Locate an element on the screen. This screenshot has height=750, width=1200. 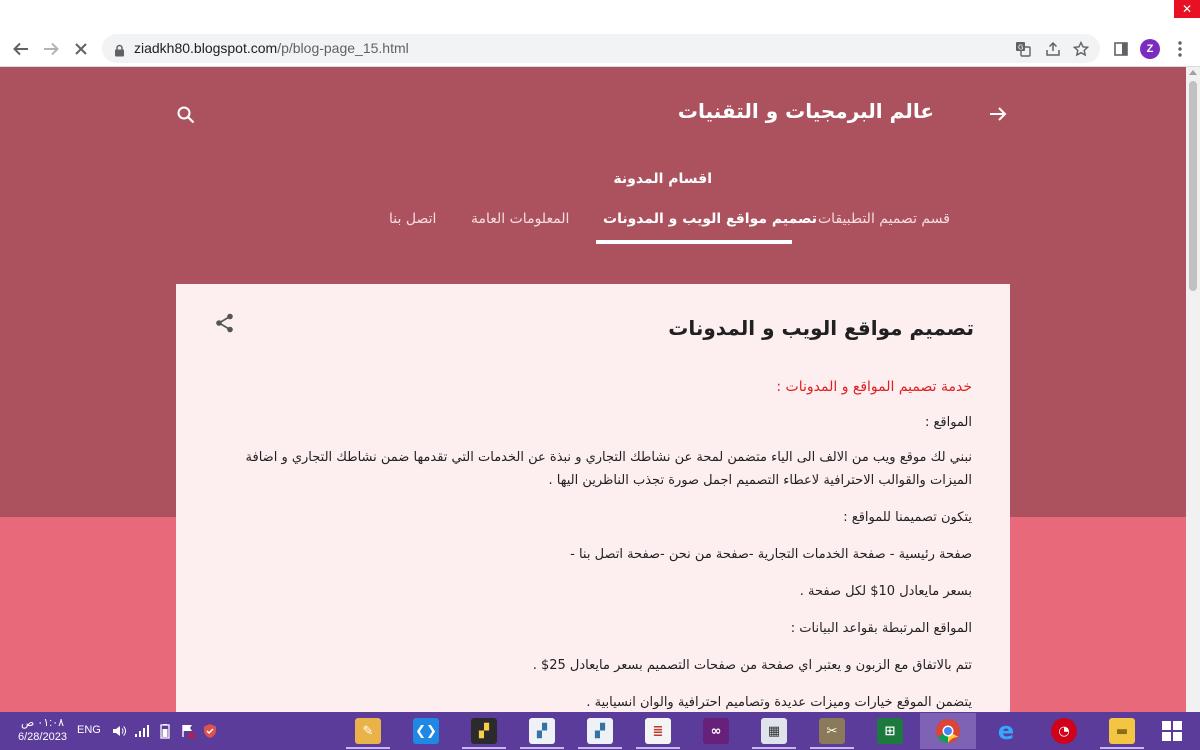
paragraph: بسعر مايعادل 10$ لكل صفحة . is located at coordinates (885, 591).